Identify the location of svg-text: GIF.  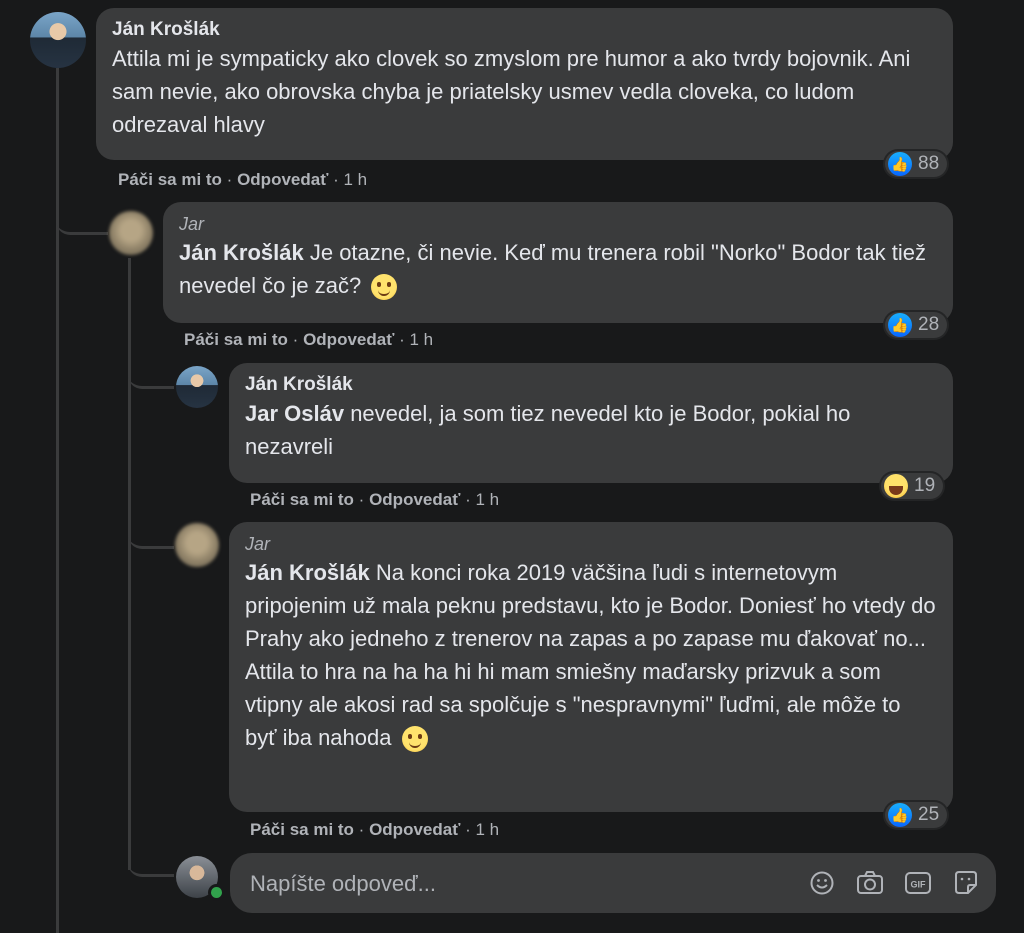
(919, 885).